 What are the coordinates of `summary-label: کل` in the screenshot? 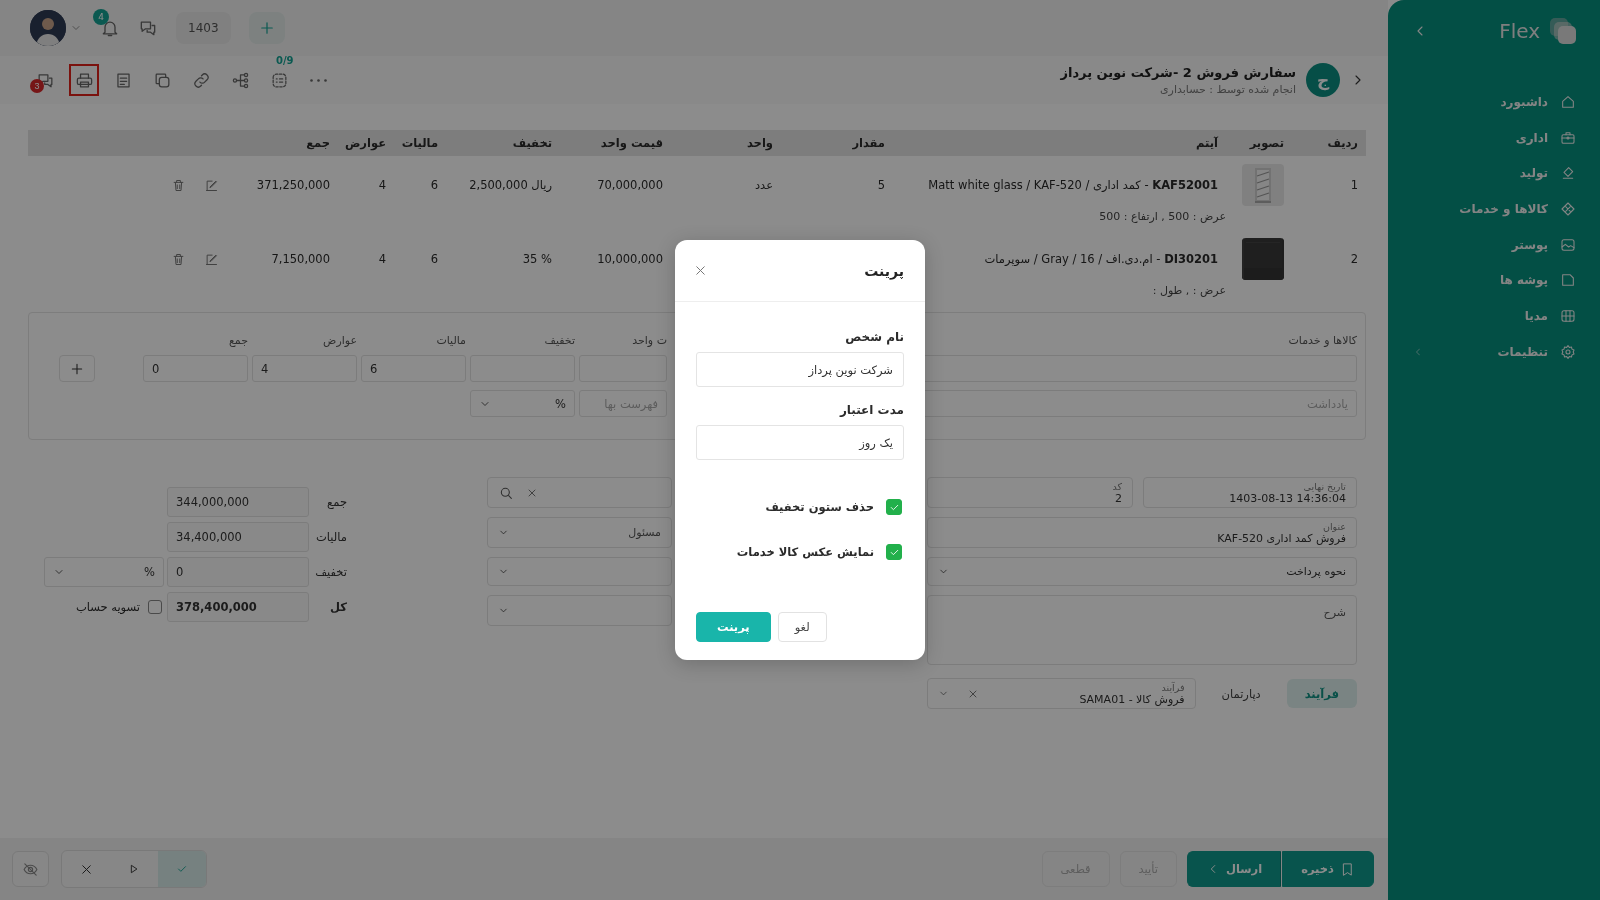 It's located at (338, 607).